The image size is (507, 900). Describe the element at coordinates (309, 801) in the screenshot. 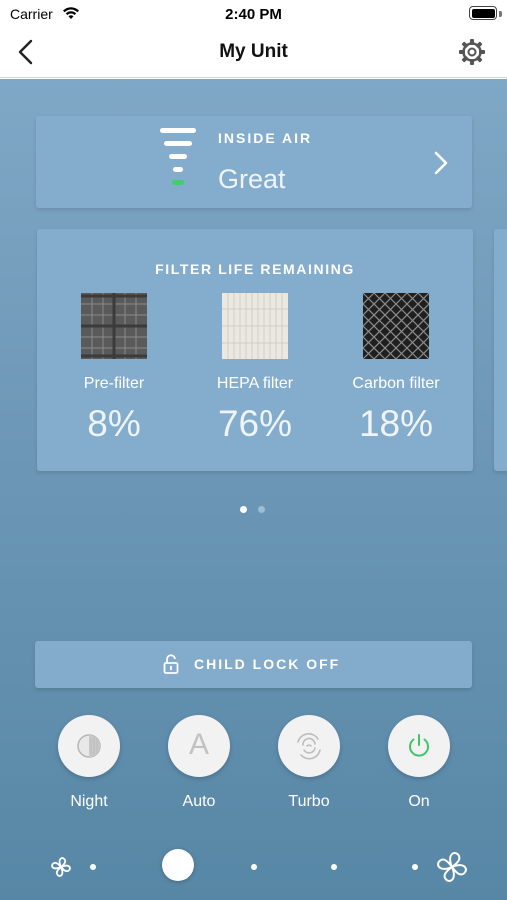

I see `turbo-mode-label: Turbo` at that location.